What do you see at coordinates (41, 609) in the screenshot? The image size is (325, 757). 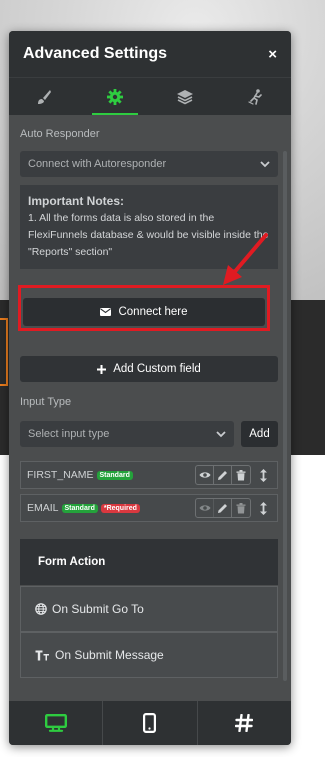 I see `globe-icon` at bounding box center [41, 609].